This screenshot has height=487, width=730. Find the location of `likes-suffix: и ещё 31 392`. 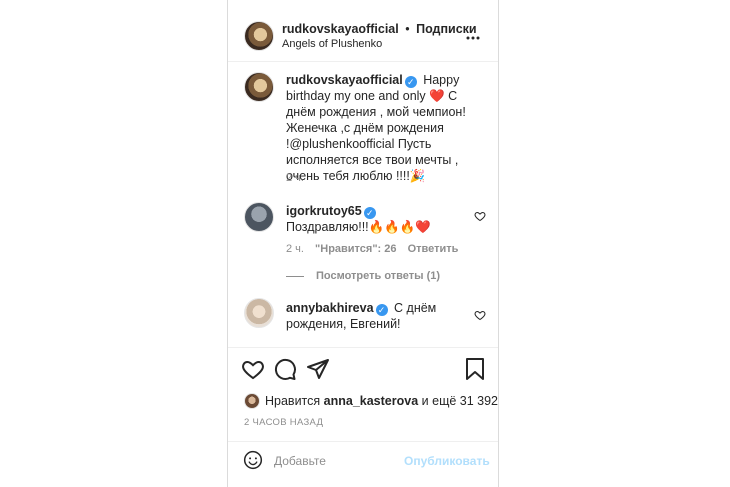

likes-suffix: и ещё 31 392 is located at coordinates (460, 401).